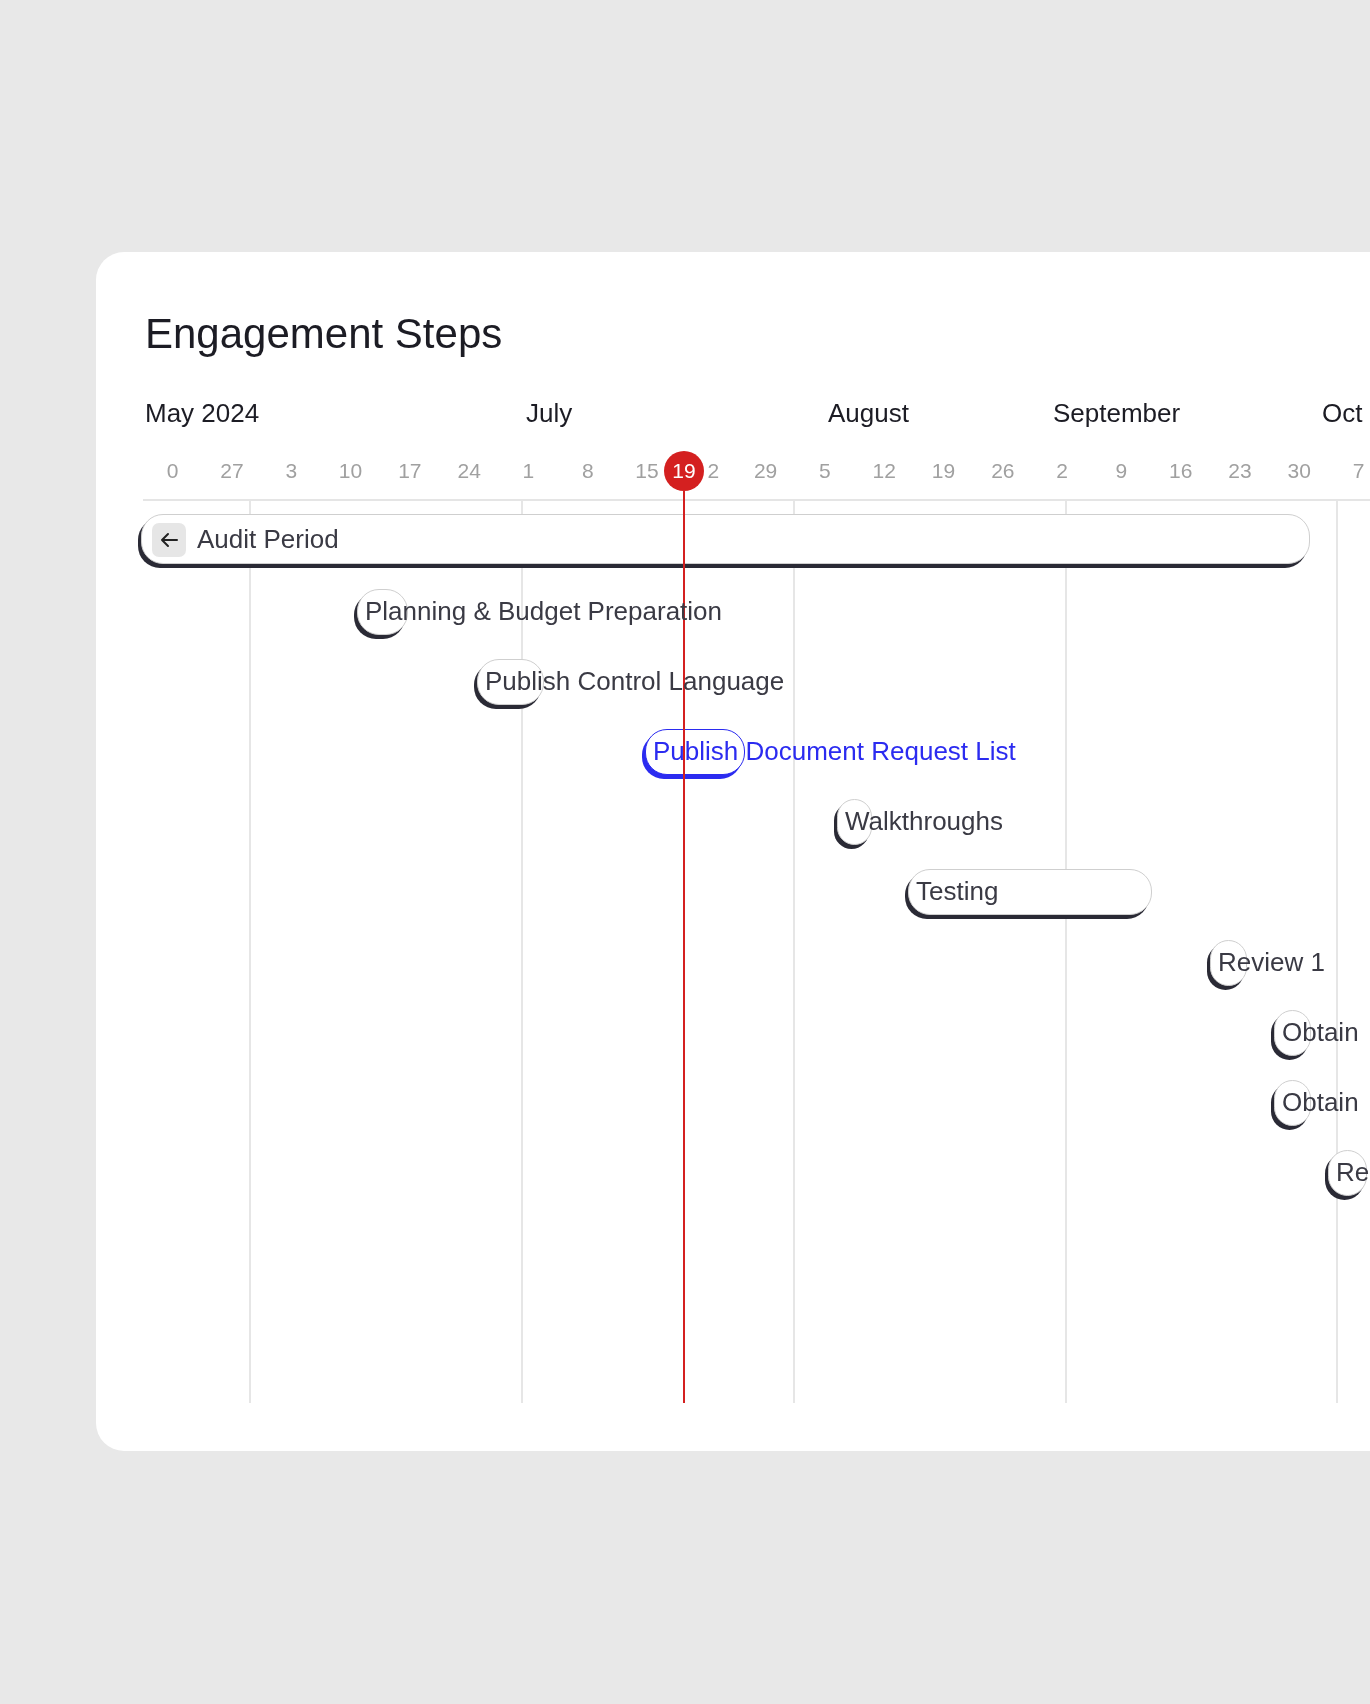 The height and width of the screenshot is (1704, 1370). What do you see at coordinates (587, 471) in the screenshot?
I see `week-label: 8` at bounding box center [587, 471].